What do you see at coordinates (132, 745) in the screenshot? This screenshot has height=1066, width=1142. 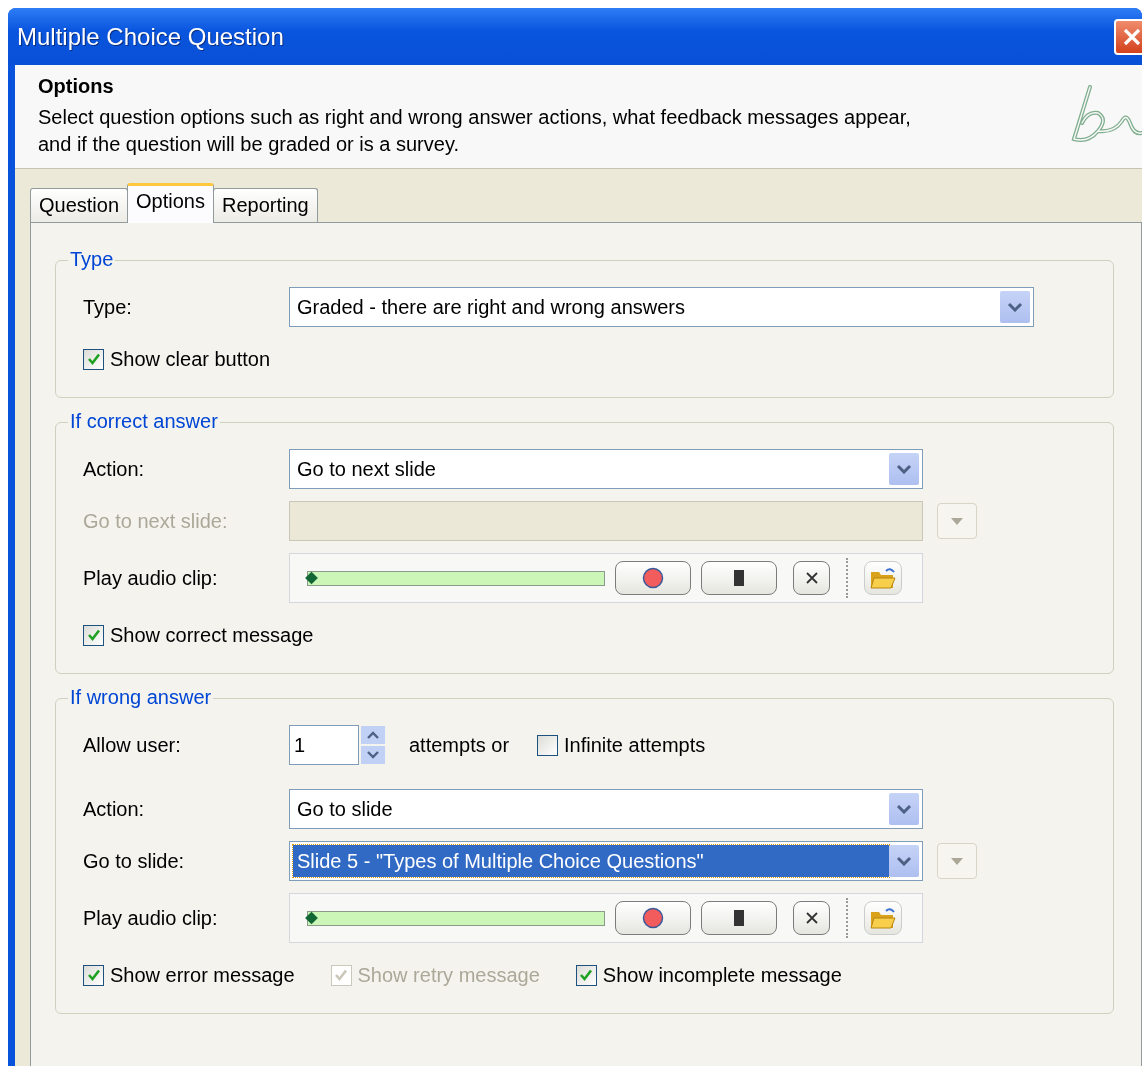 I see `field-label: Allow user:` at bounding box center [132, 745].